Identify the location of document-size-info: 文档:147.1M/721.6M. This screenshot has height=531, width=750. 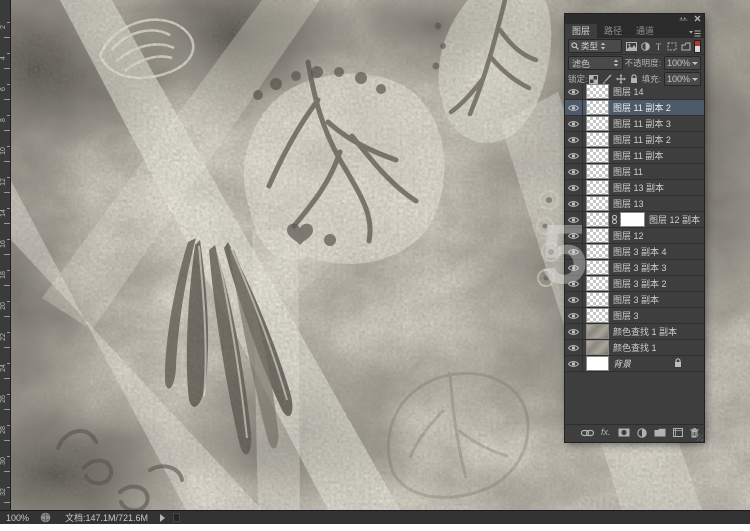
(106, 517).